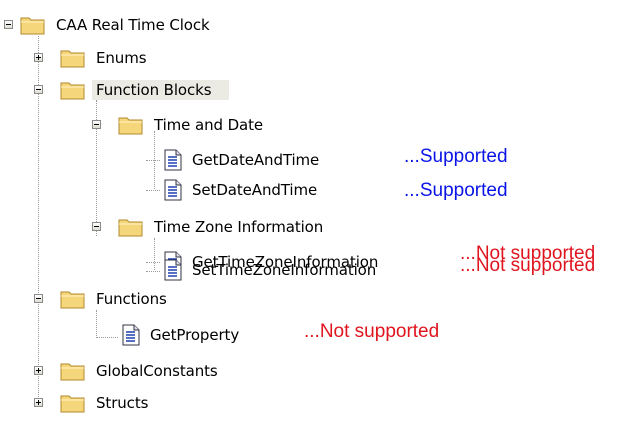  Describe the element at coordinates (122, 403) in the screenshot. I see `tree-node-label: Structs` at that location.